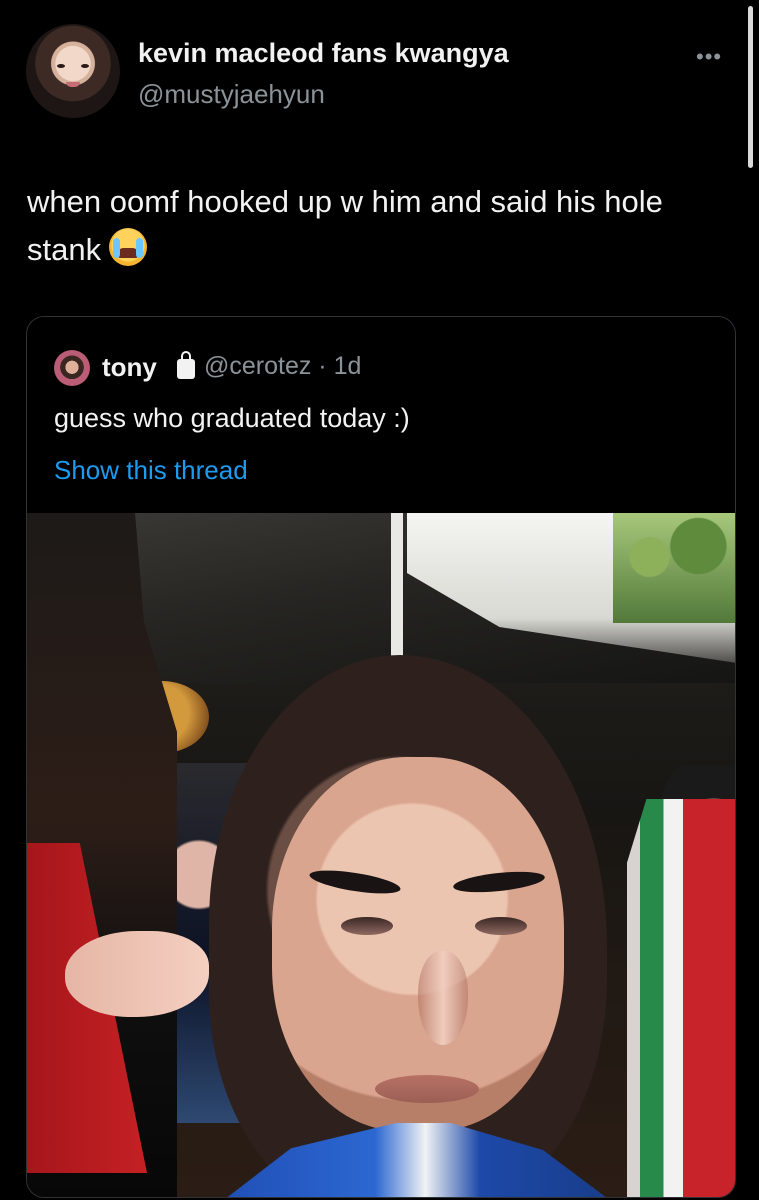  Describe the element at coordinates (501, 926) in the screenshot. I see `right-eye` at that location.